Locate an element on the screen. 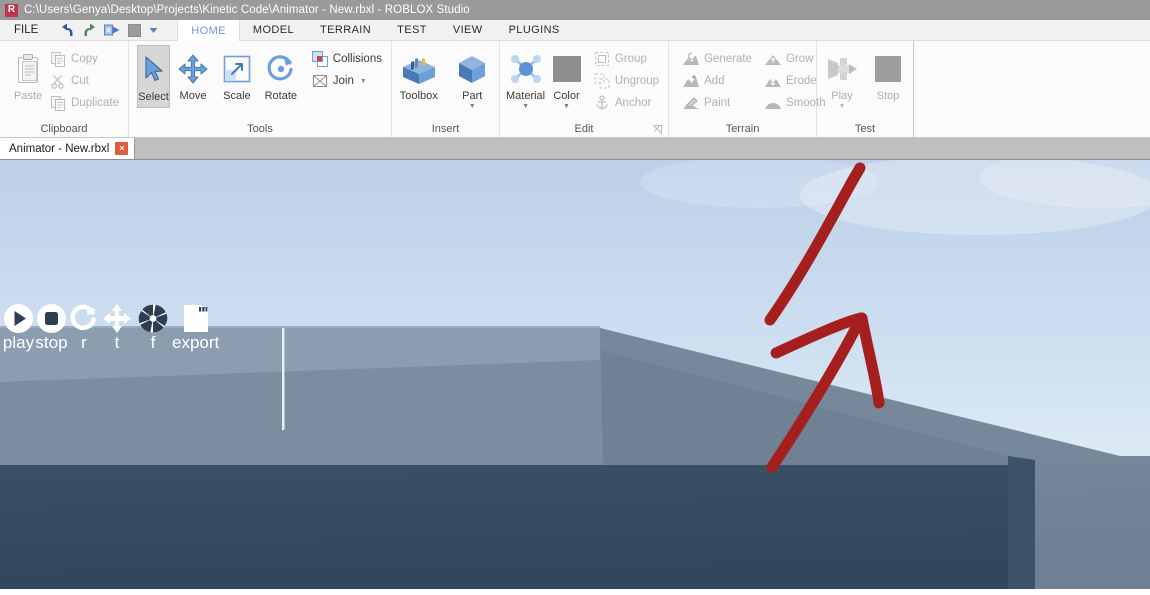 The width and height of the screenshot is (1150, 595). insert-group-label: Insert is located at coordinates (445, 129).